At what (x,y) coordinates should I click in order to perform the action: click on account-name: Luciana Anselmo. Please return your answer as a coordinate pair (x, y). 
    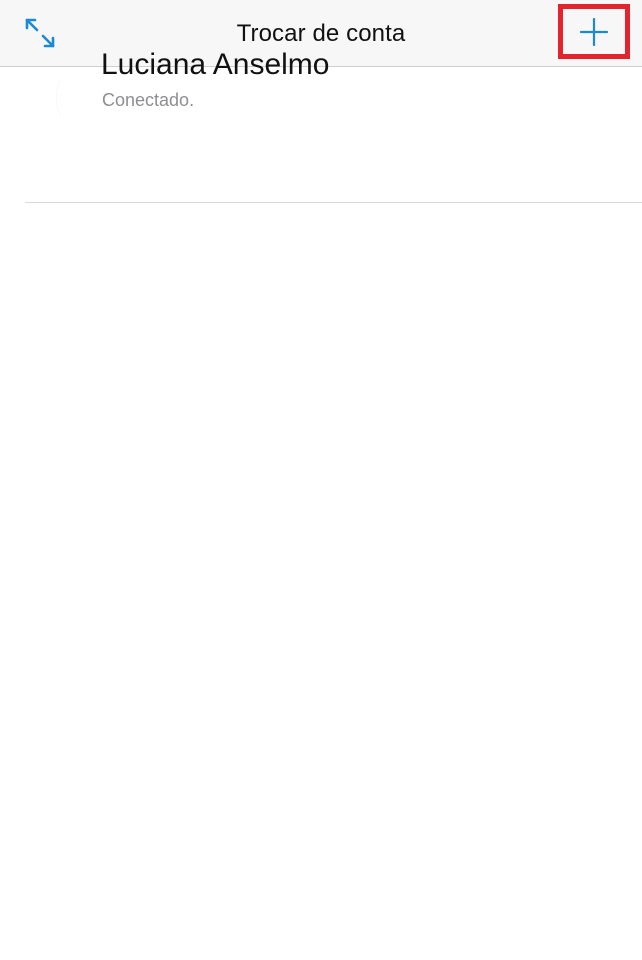
    Looking at the image, I should click on (215, 64).